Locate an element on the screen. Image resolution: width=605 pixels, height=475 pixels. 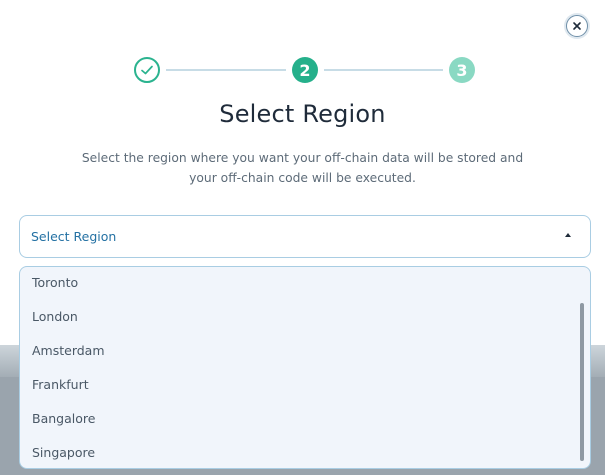
region-option-london: London is located at coordinates (300, 316).